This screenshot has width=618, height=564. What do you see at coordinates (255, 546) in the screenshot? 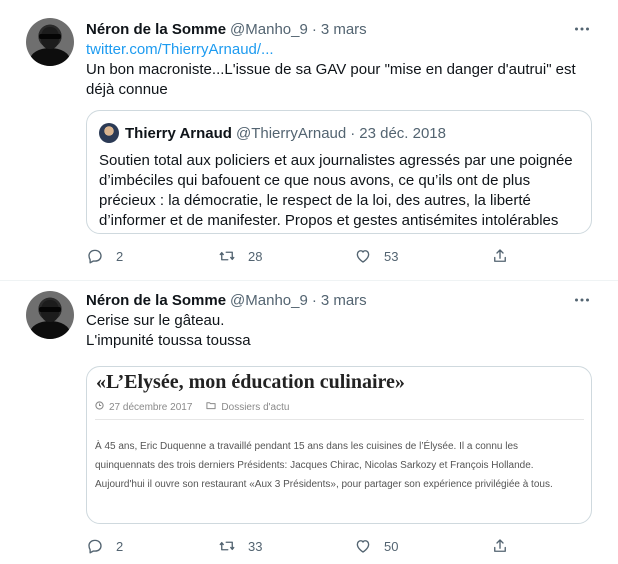
I see `retweet-count: 33` at bounding box center [255, 546].